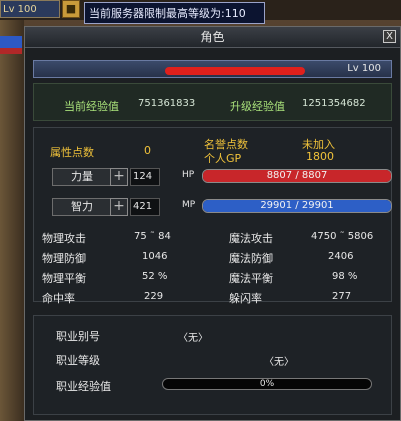 The height and width of the screenshot is (421, 401). I want to click on attr-points-label: 属性点数, so click(72, 152).